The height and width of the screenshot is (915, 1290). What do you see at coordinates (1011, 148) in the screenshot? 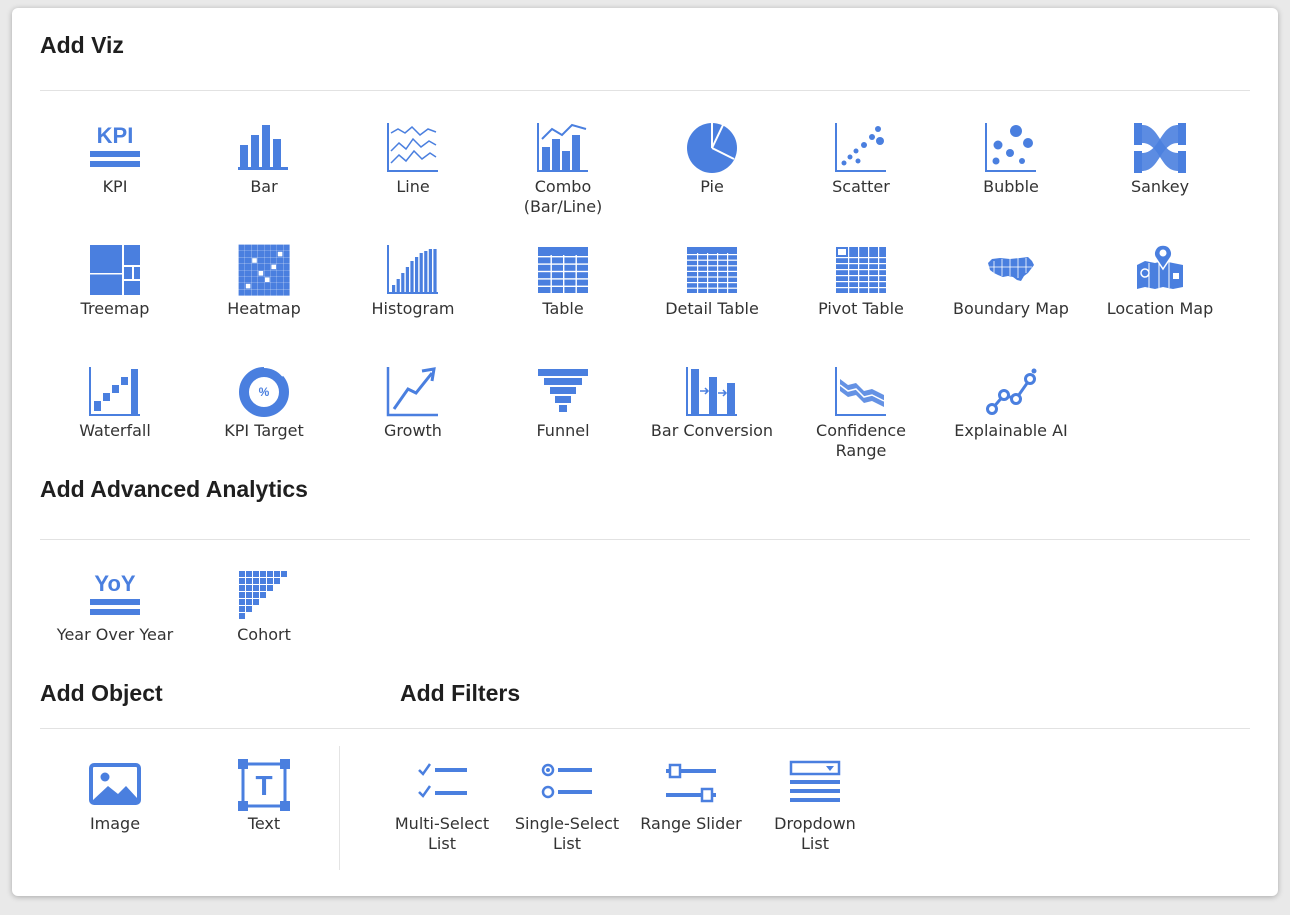
I see `bubble-chart-icon` at bounding box center [1011, 148].